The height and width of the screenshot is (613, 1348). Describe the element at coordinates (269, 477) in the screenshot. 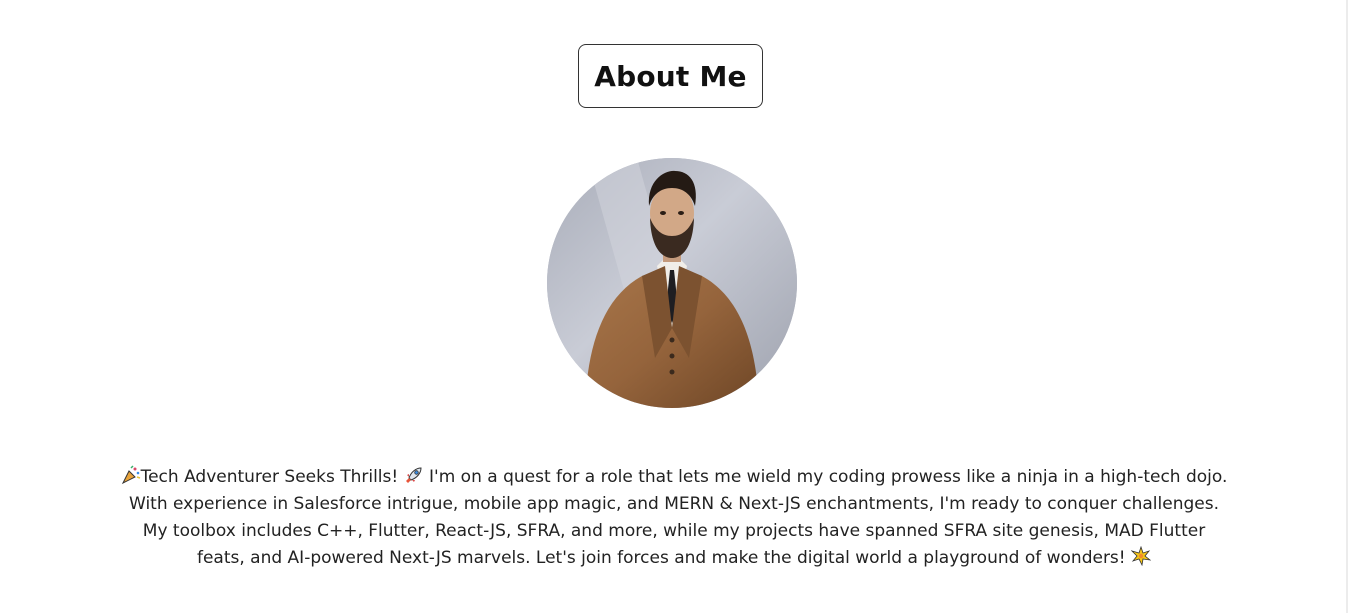

I see `bio-line1-intro: Tech Adventurer Seeks Thrills!` at that location.